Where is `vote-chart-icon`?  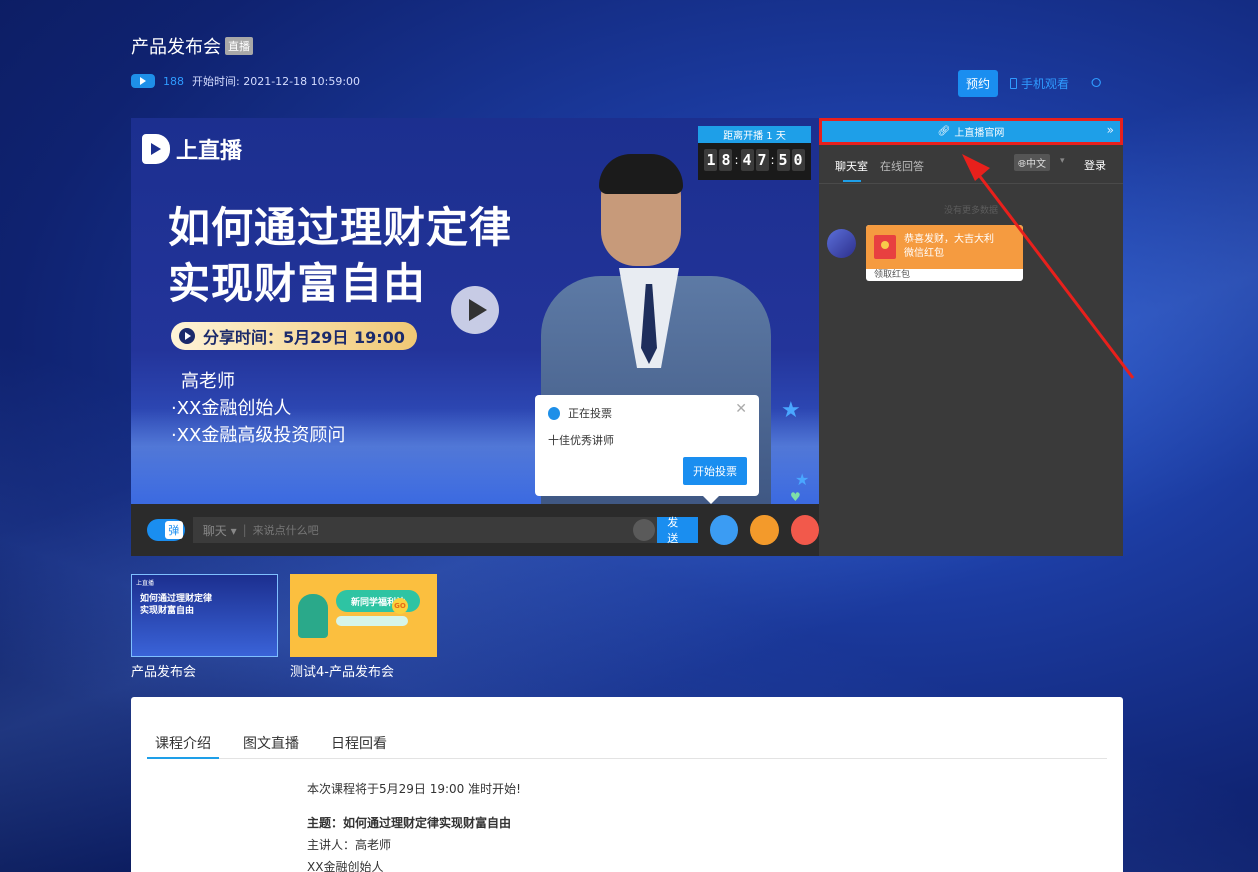 vote-chart-icon is located at coordinates (724, 530).